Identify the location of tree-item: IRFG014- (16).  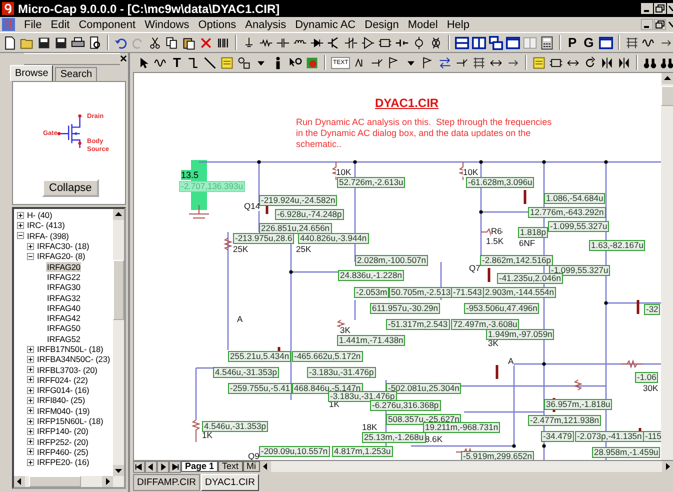
(63, 390).